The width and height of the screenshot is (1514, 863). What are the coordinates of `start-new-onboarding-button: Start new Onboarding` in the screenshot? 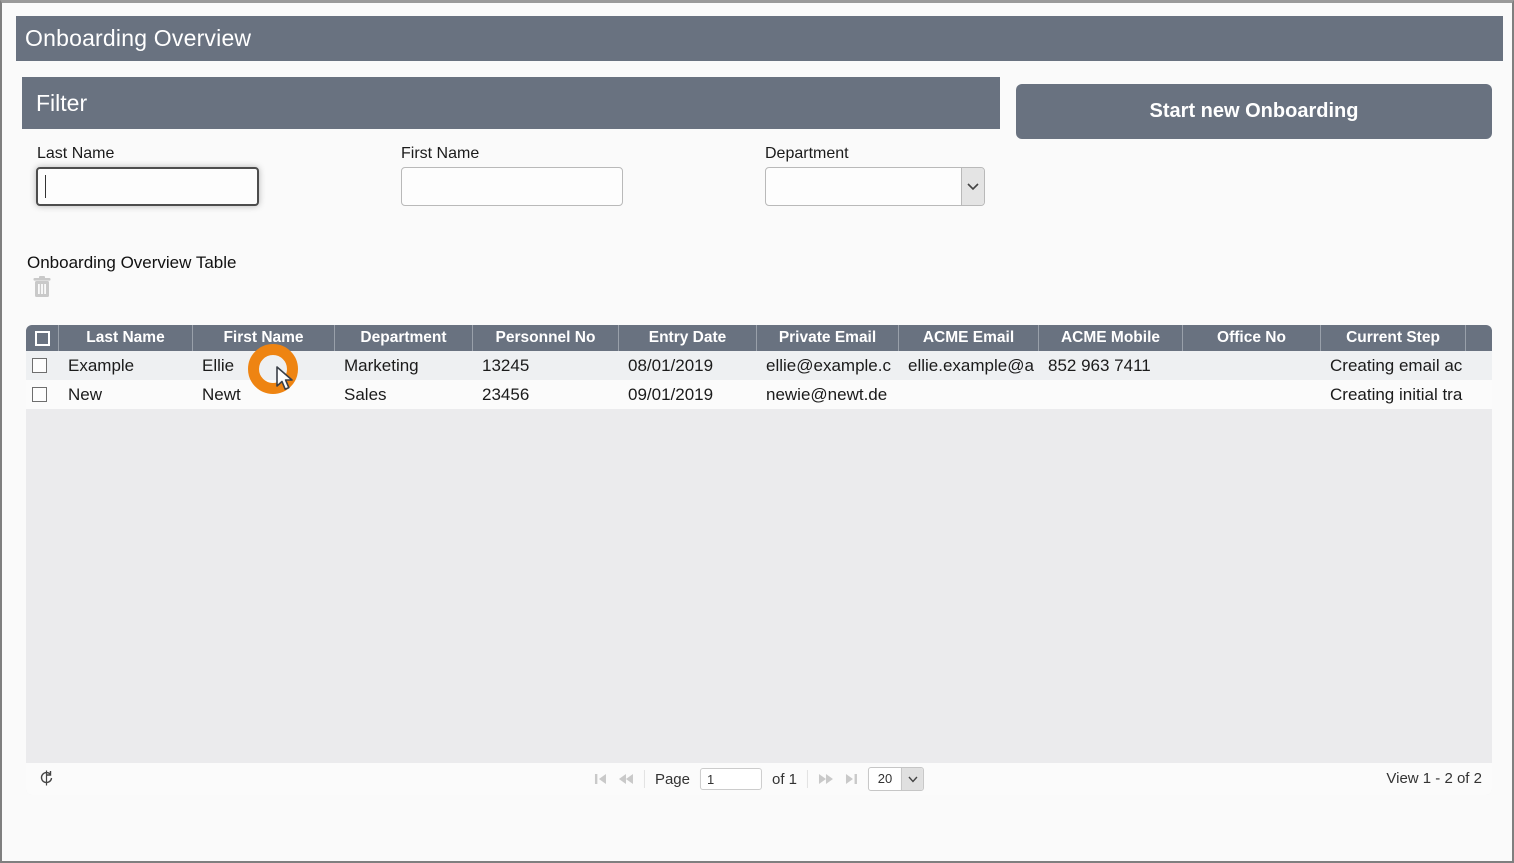 It's located at (1254, 111).